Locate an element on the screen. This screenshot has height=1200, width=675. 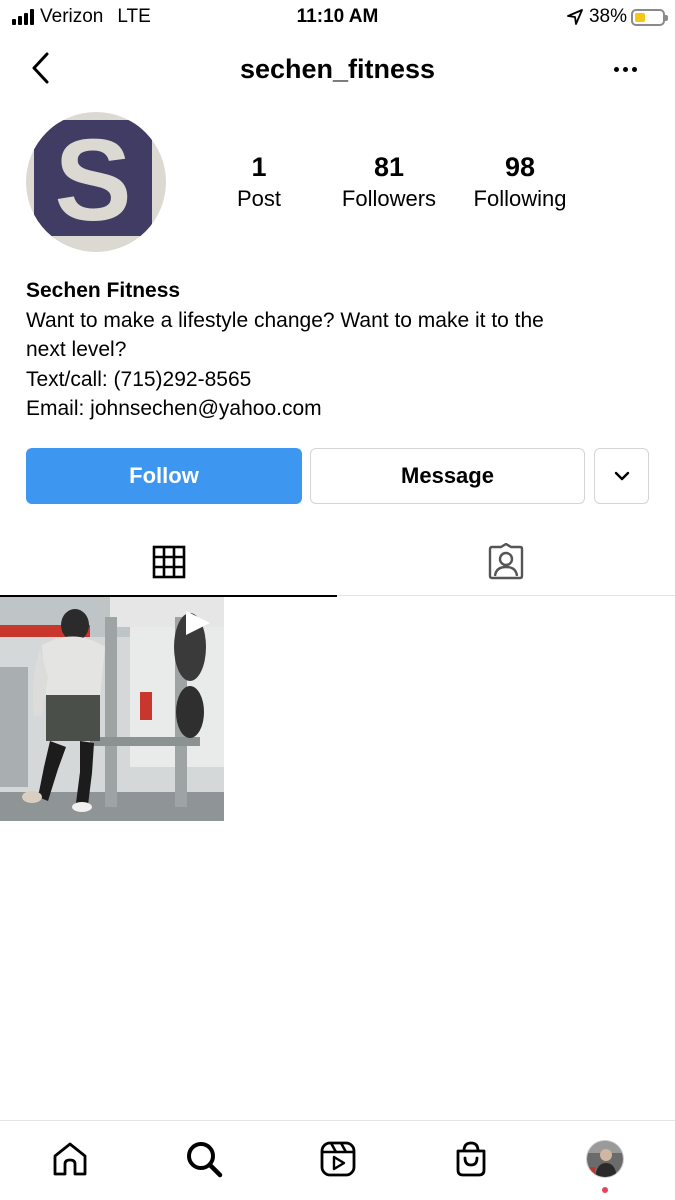
bottom-navigation is located at coordinates (337, 1160).